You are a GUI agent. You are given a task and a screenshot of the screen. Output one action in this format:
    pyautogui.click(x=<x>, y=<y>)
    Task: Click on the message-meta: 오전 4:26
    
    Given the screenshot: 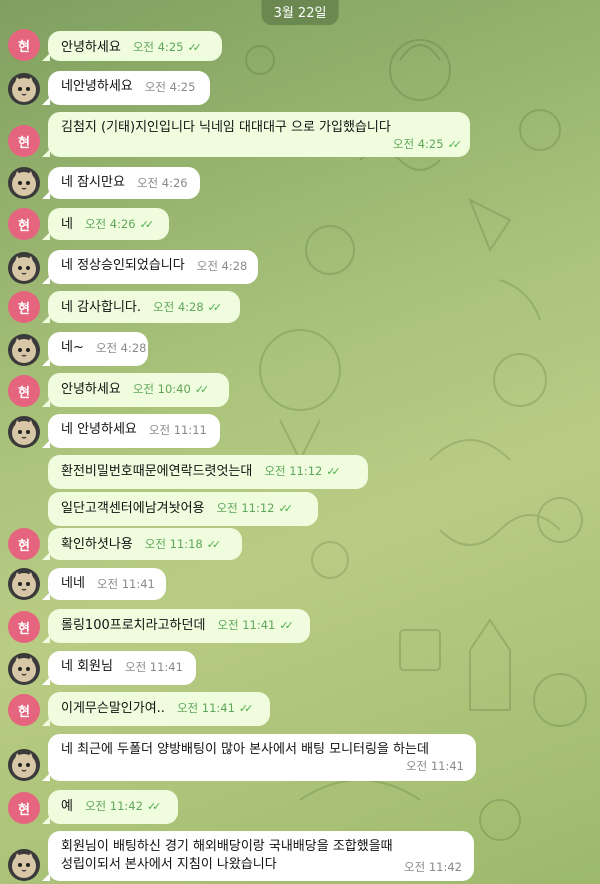 What is the action you would take?
    pyautogui.click(x=162, y=183)
    